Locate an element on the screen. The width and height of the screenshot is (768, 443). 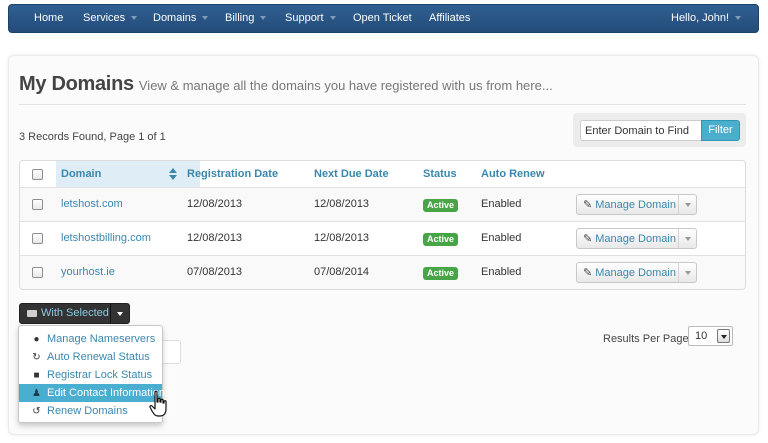
menu-item-manage-nameservers: ● Manage Nameservers is located at coordinates (90, 339).